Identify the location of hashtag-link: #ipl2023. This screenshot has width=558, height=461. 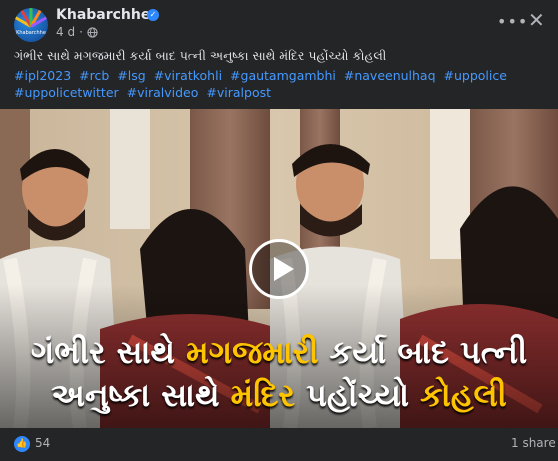
(42, 75).